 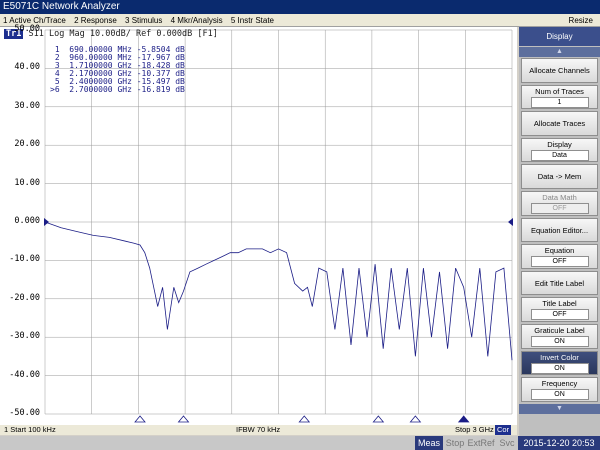 What do you see at coordinates (24, 413) in the screenshot?
I see `y-tick-label: -50.00` at bounding box center [24, 413].